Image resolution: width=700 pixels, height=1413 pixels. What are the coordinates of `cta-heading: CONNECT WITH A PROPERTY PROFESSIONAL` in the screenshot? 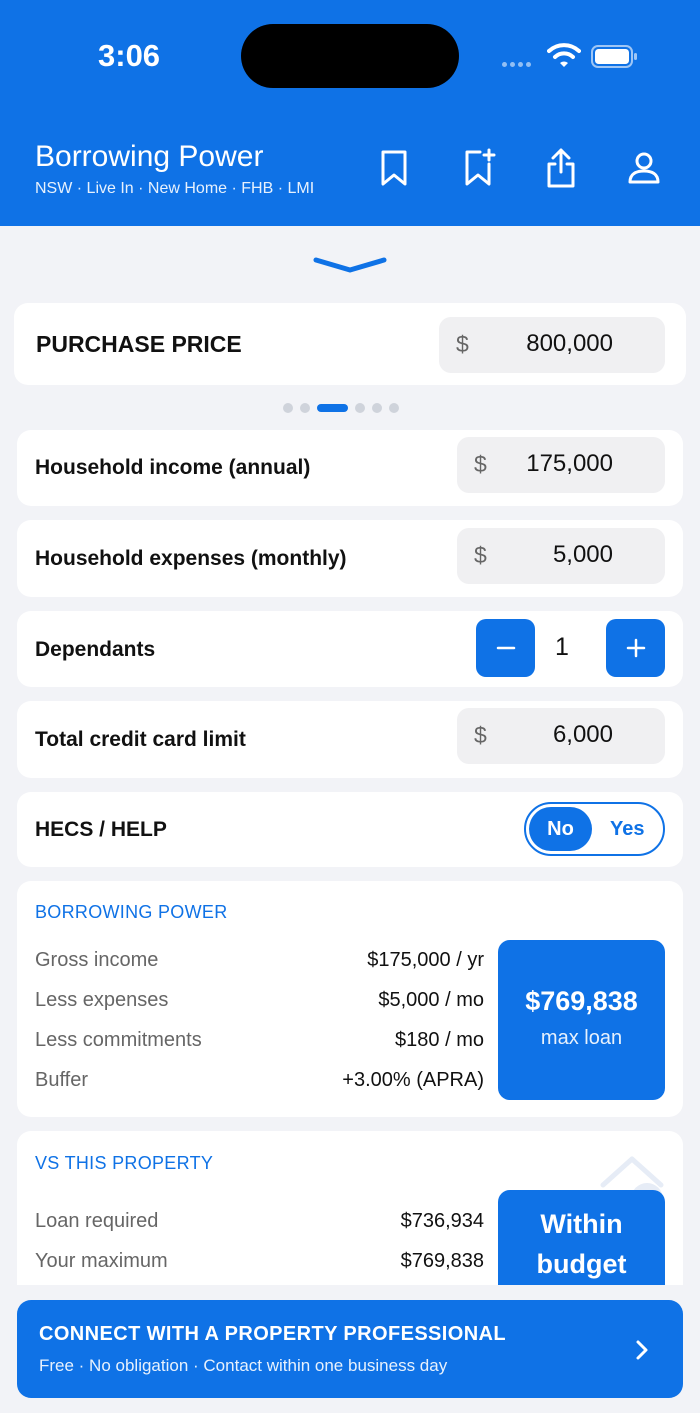 It's located at (273, 1334).